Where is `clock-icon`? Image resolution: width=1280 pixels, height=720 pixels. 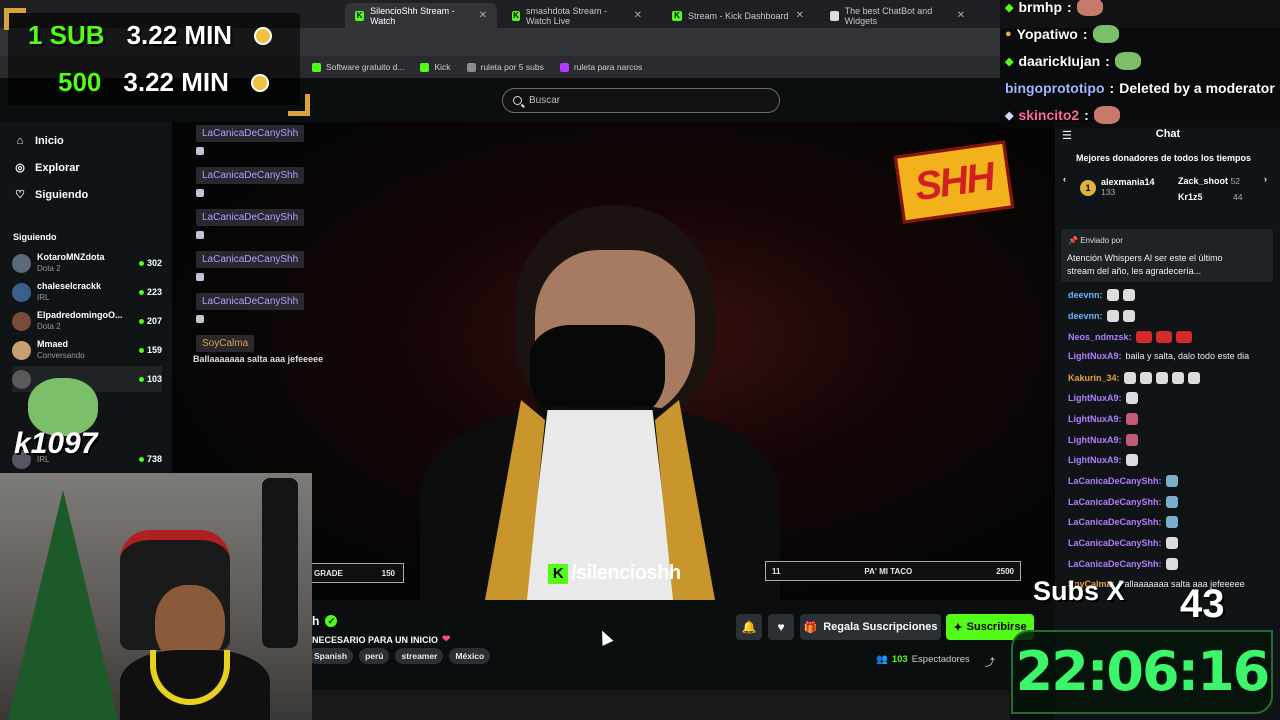 clock-icon is located at coordinates (259, 82).